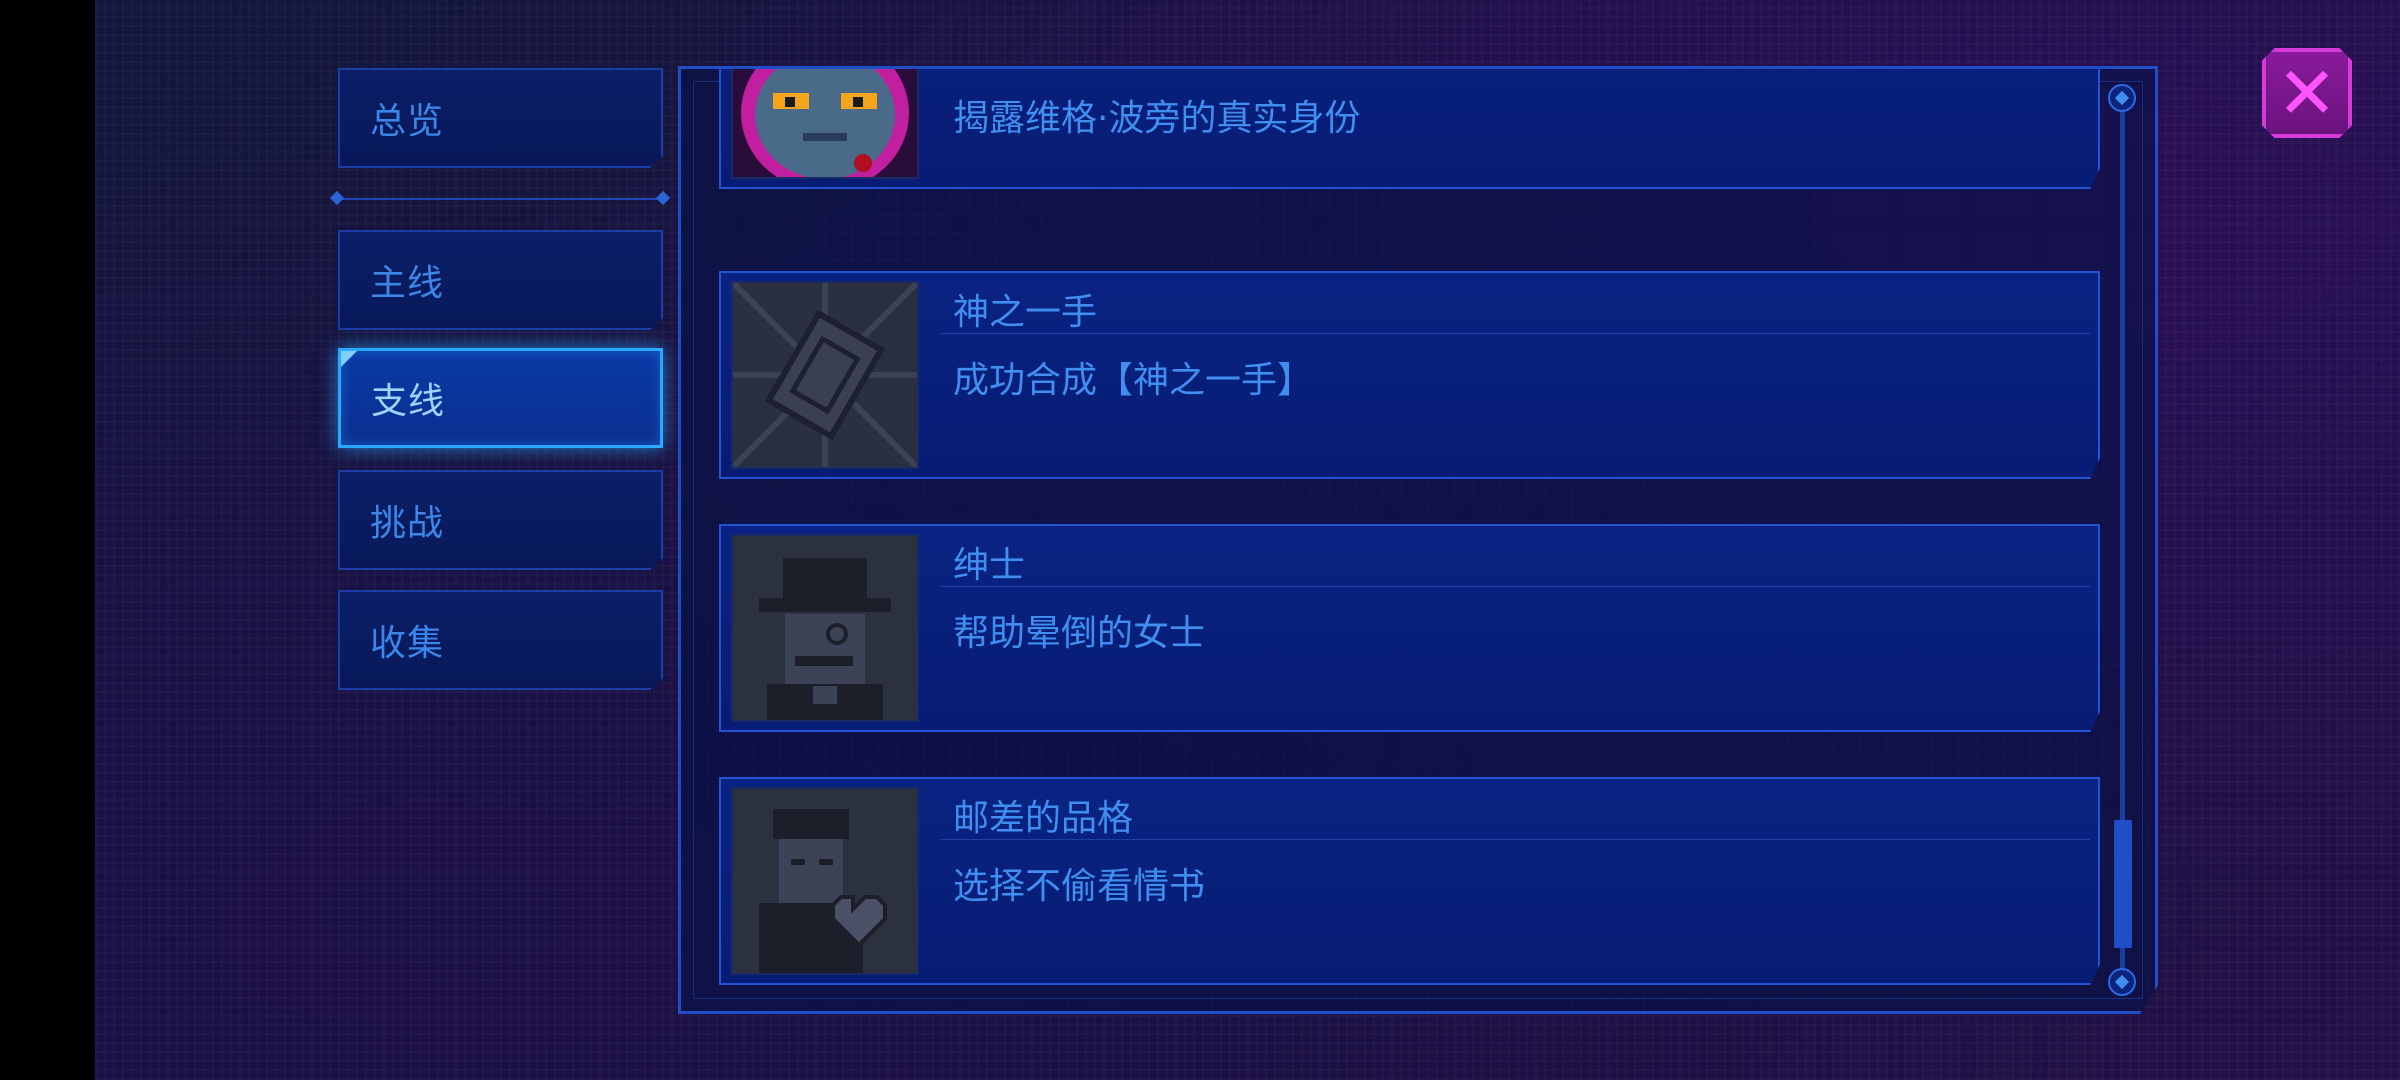 This screenshot has width=2400, height=1080. I want to click on tab-label: 收集, so click(407, 643).